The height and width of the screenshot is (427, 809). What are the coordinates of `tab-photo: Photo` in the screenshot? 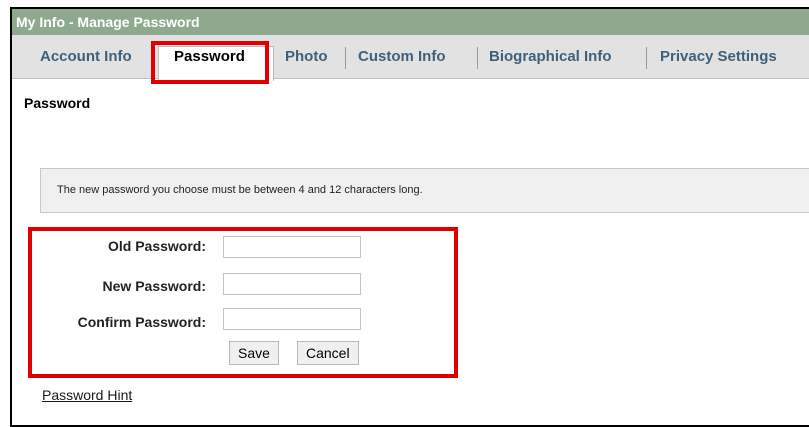 It's located at (306, 57).